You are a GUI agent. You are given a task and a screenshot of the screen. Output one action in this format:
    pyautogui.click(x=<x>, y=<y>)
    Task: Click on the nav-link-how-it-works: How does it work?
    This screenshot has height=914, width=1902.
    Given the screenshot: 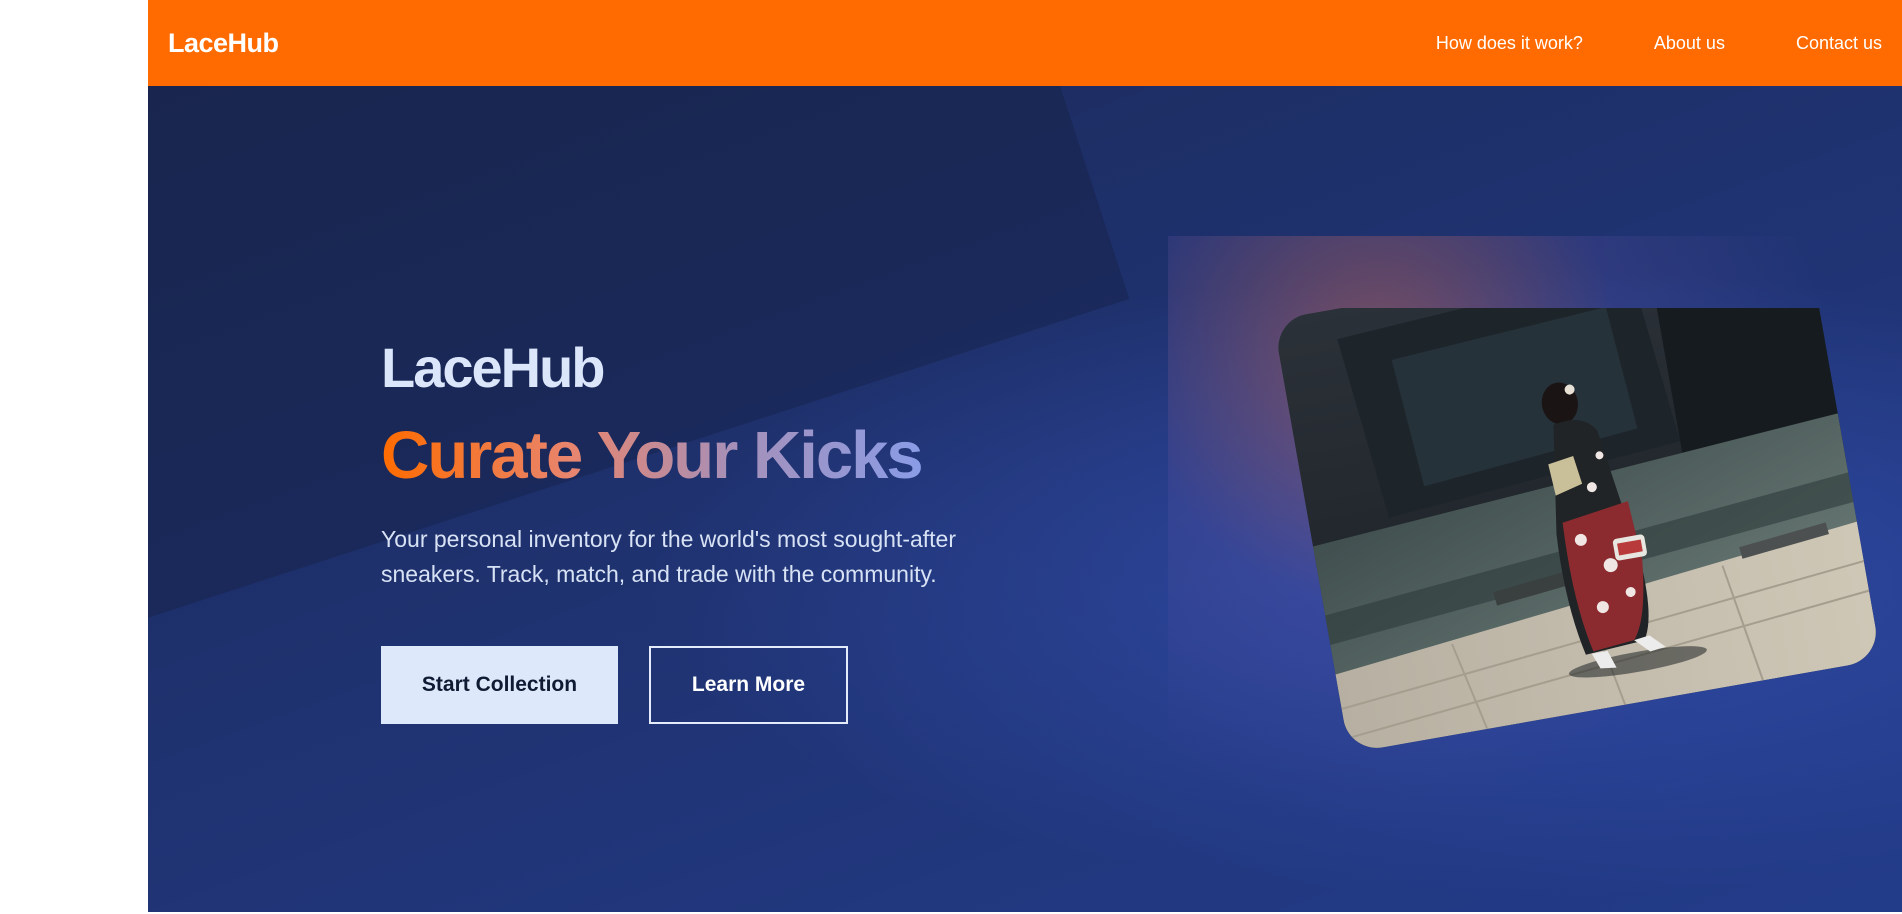 What is the action you would take?
    pyautogui.click(x=1509, y=43)
    